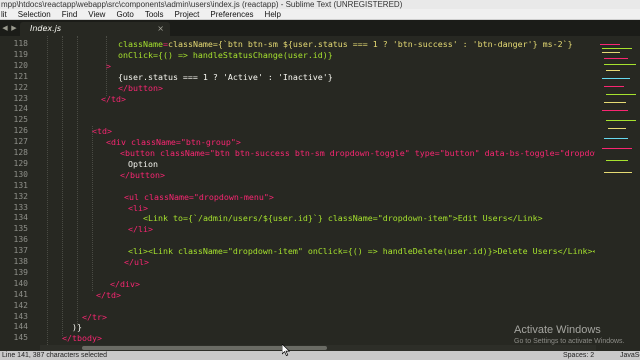 Image resolution: width=640 pixels, height=360 pixels. What do you see at coordinates (578, 355) in the screenshot?
I see `status-indentation: Spaces: 2` at bounding box center [578, 355].